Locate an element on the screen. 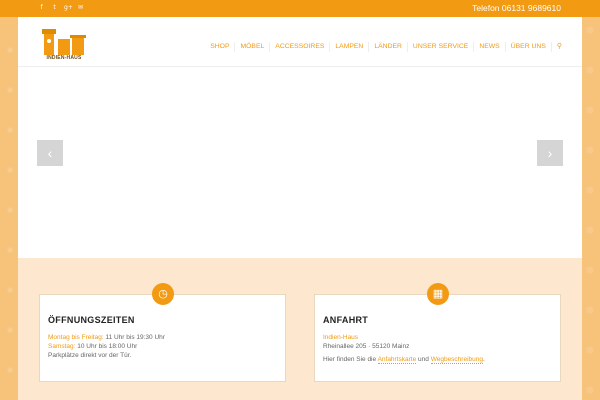  nav-moebel: MÖBEL is located at coordinates (251, 47).